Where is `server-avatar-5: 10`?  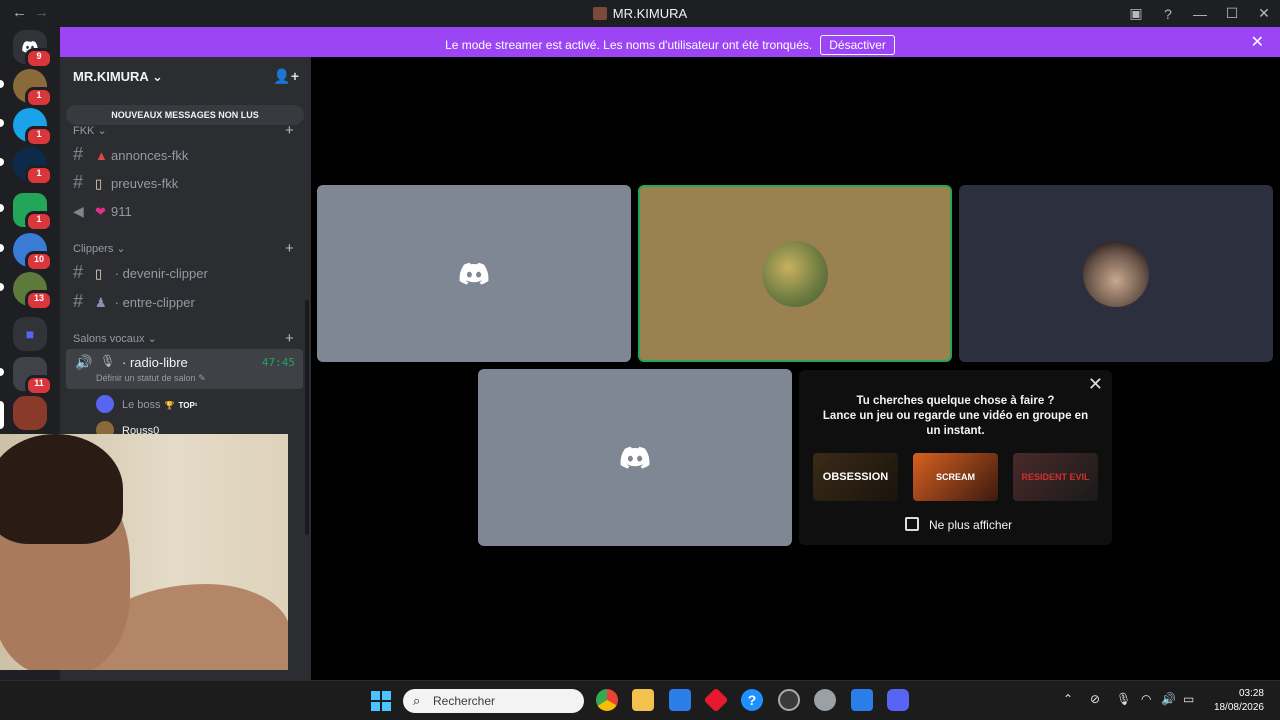 server-avatar-5: 10 is located at coordinates (33, 252).